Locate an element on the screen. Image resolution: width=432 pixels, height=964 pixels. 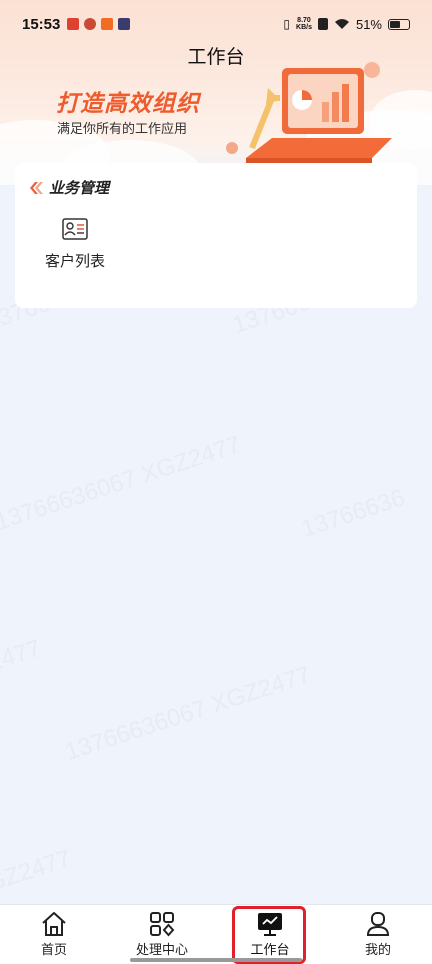
card-header: 业务管理 is located at coordinates (69, 187).